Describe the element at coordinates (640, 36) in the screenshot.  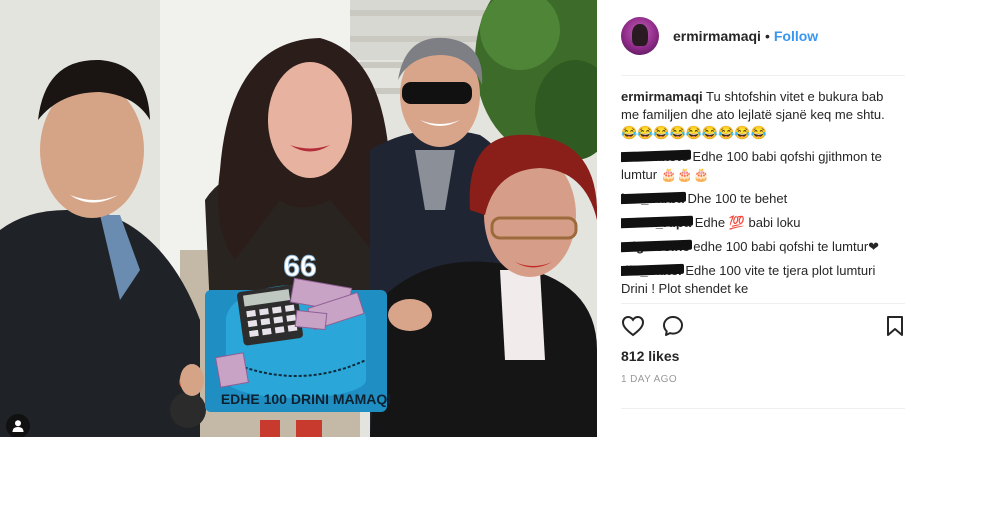
I see `avatar` at that location.